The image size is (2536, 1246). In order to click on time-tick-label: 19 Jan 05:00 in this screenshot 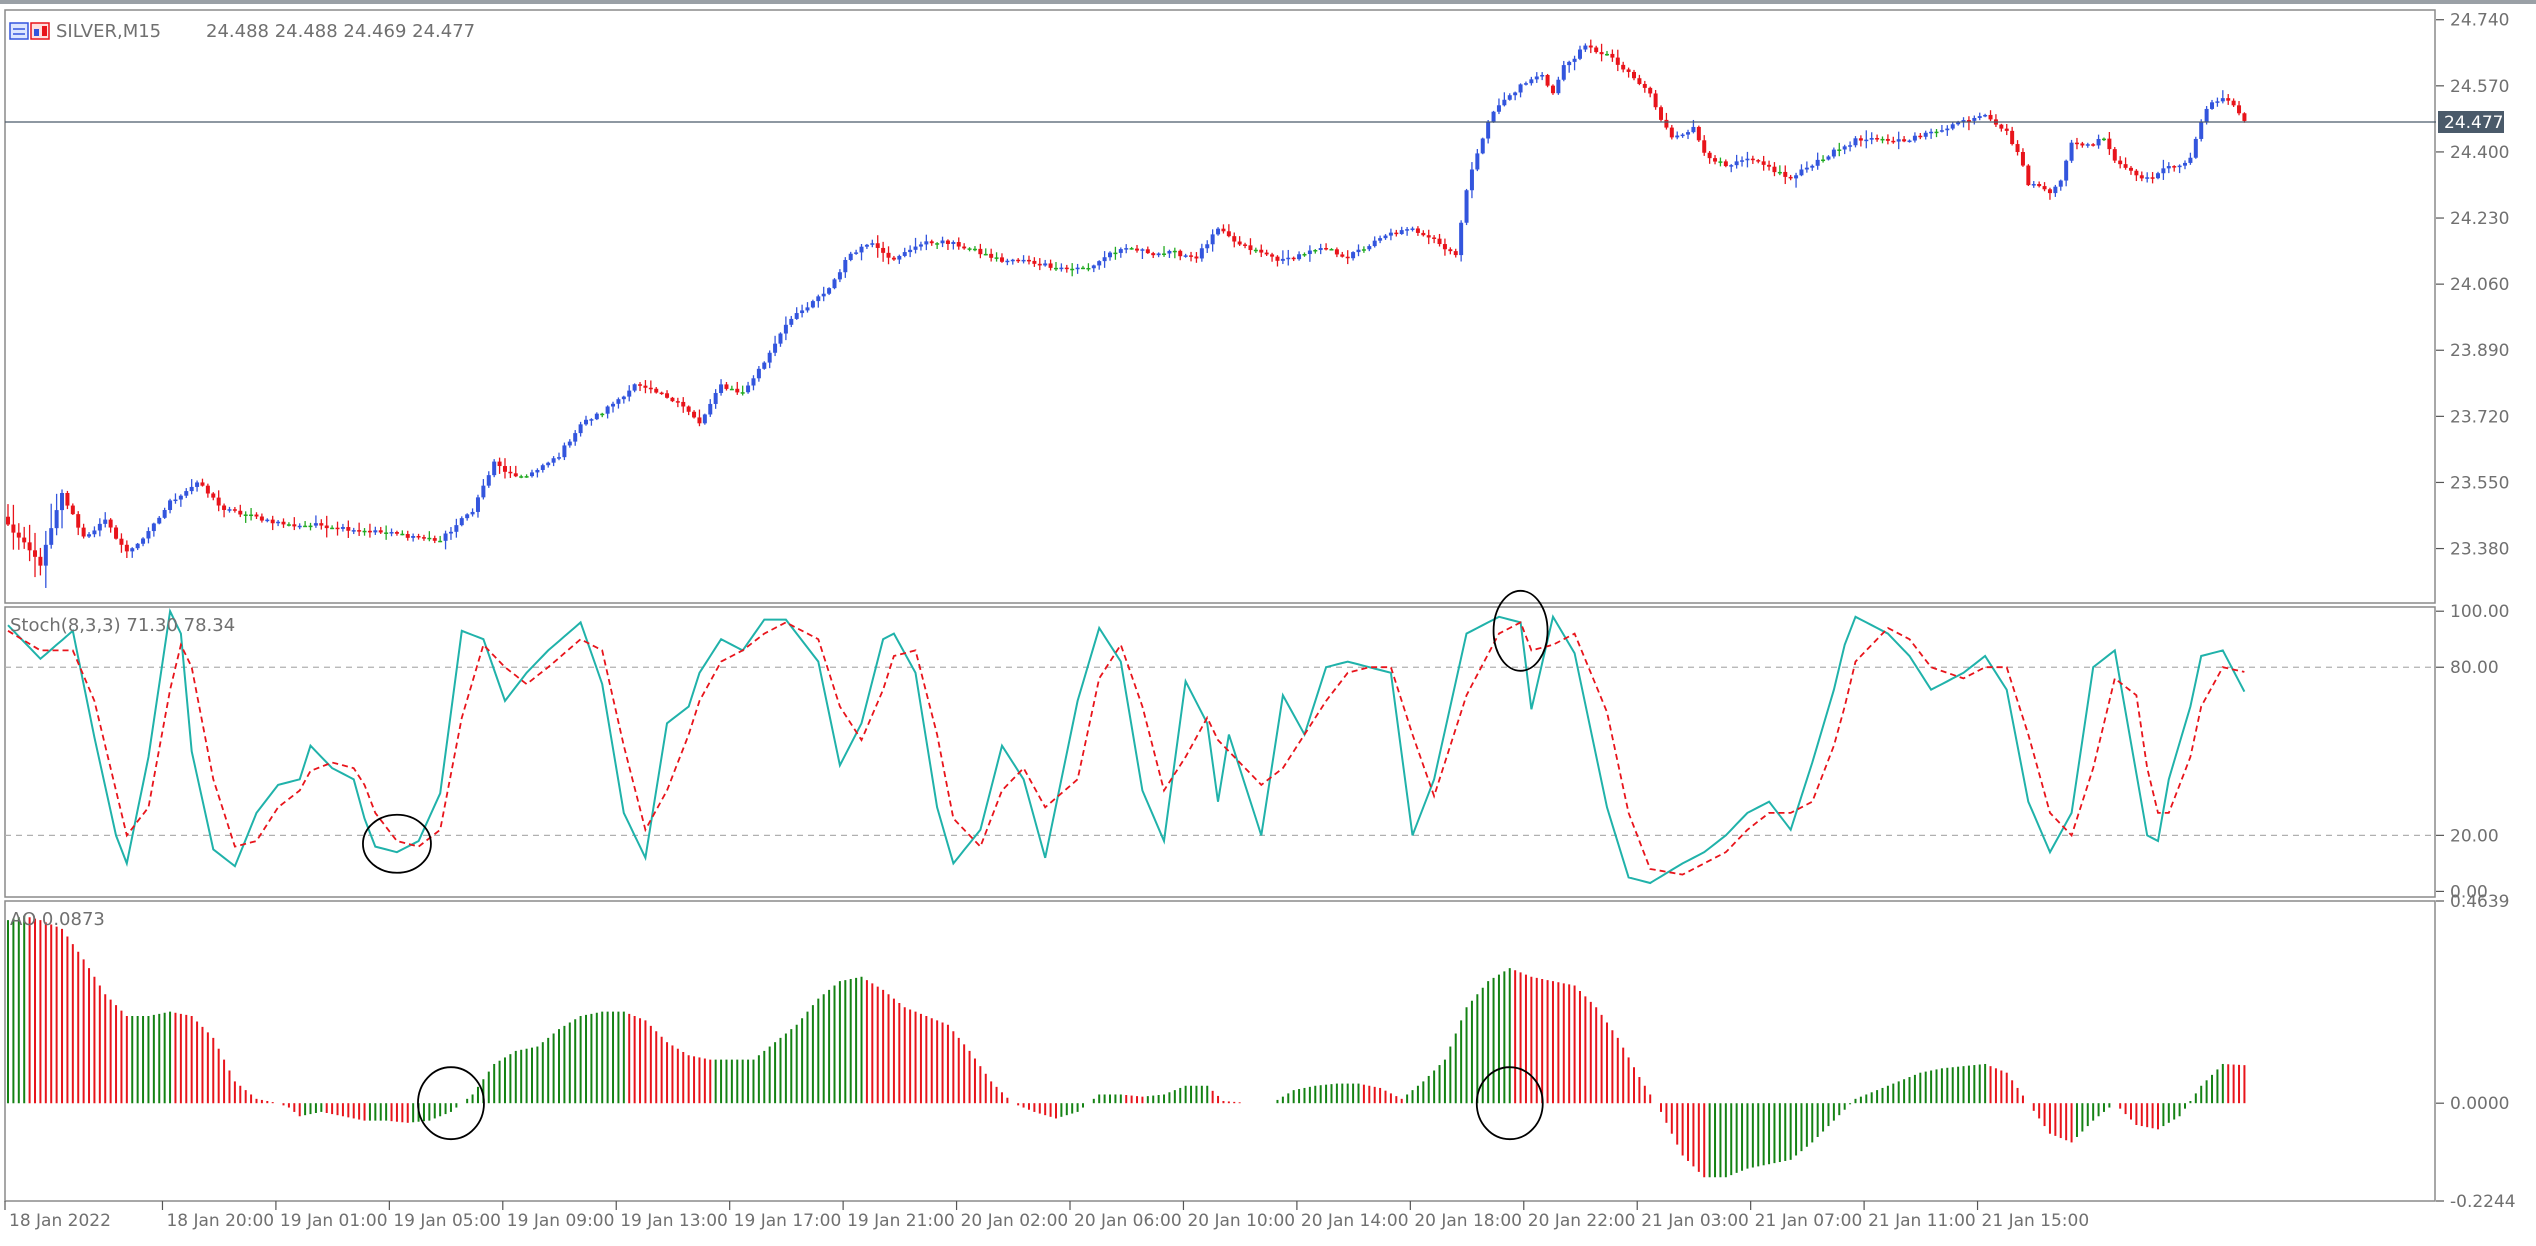, I will do `click(447, 1221)`.